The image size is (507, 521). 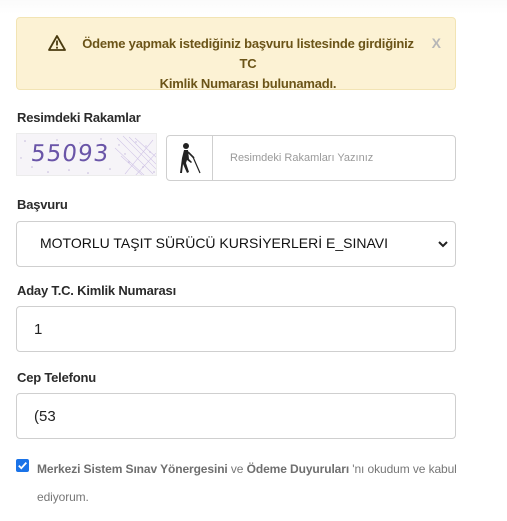 What do you see at coordinates (253, 7) in the screenshot?
I see `header-decoration` at bounding box center [253, 7].